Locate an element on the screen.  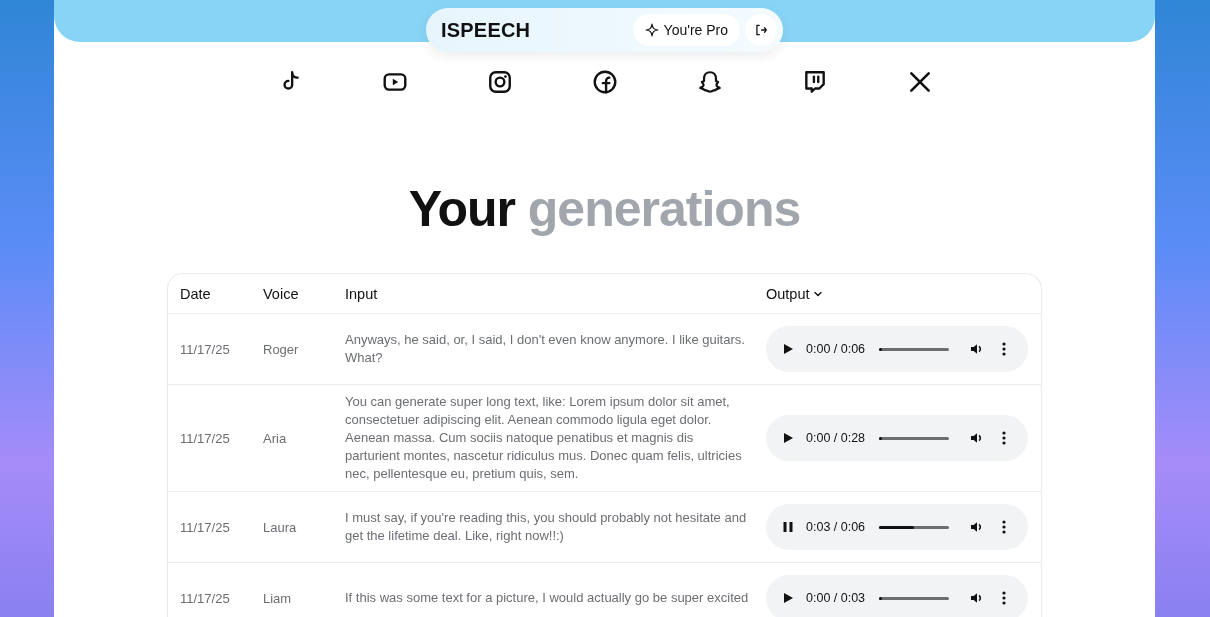
sparkle-icon is located at coordinates (651, 30).